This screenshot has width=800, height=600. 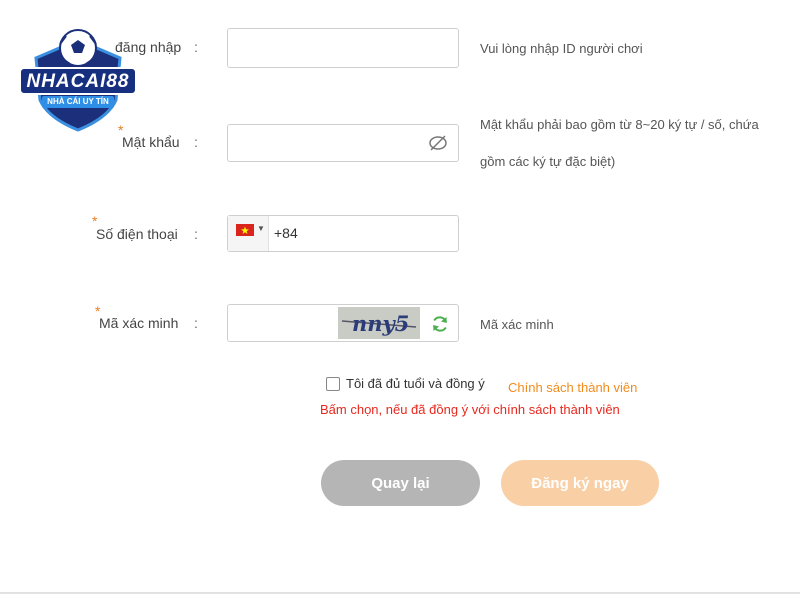 What do you see at coordinates (196, 323) in the screenshot?
I see `captcha-colon: :` at bounding box center [196, 323].